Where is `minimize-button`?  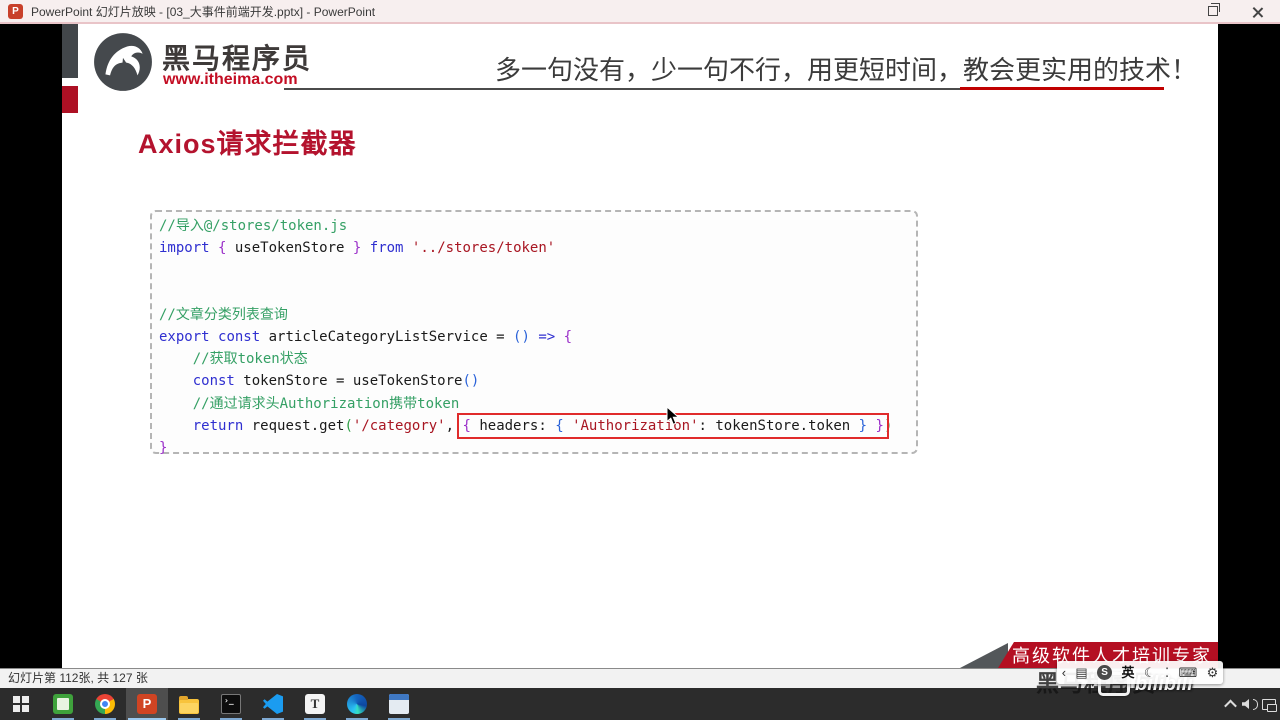 minimize-button is located at coordinates (1167, 11).